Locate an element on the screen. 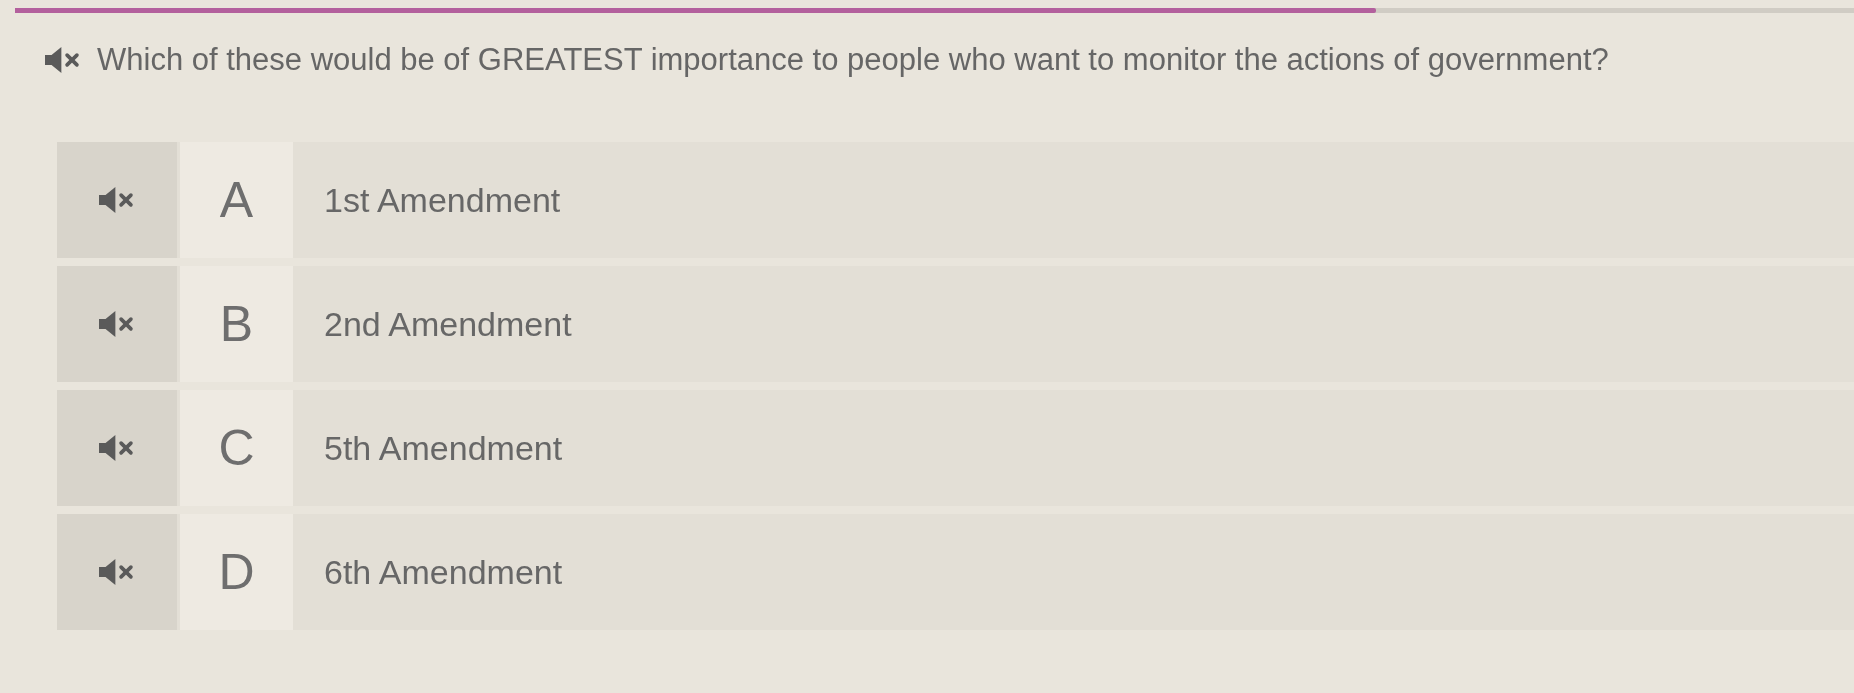 This screenshot has height=693, width=1854. option-letter: D is located at coordinates (236, 572).